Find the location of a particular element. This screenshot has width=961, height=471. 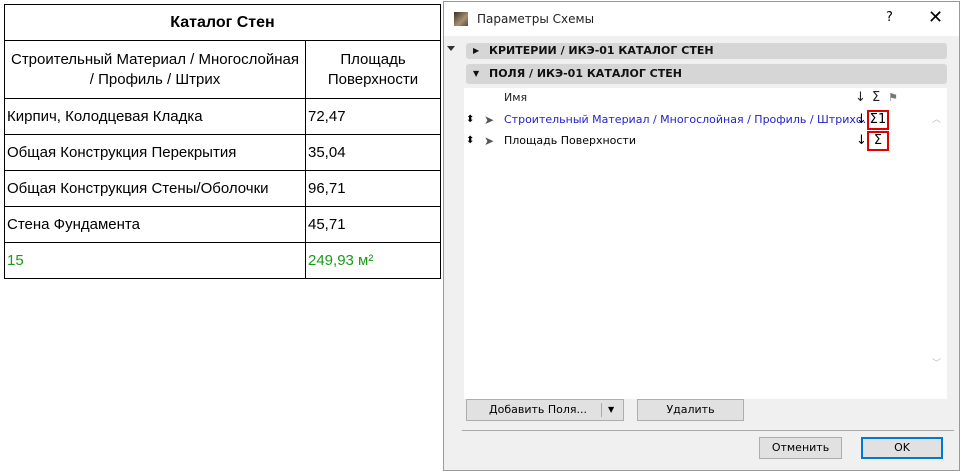

scroll-down-icon: ﹀ is located at coordinates (936, 362).